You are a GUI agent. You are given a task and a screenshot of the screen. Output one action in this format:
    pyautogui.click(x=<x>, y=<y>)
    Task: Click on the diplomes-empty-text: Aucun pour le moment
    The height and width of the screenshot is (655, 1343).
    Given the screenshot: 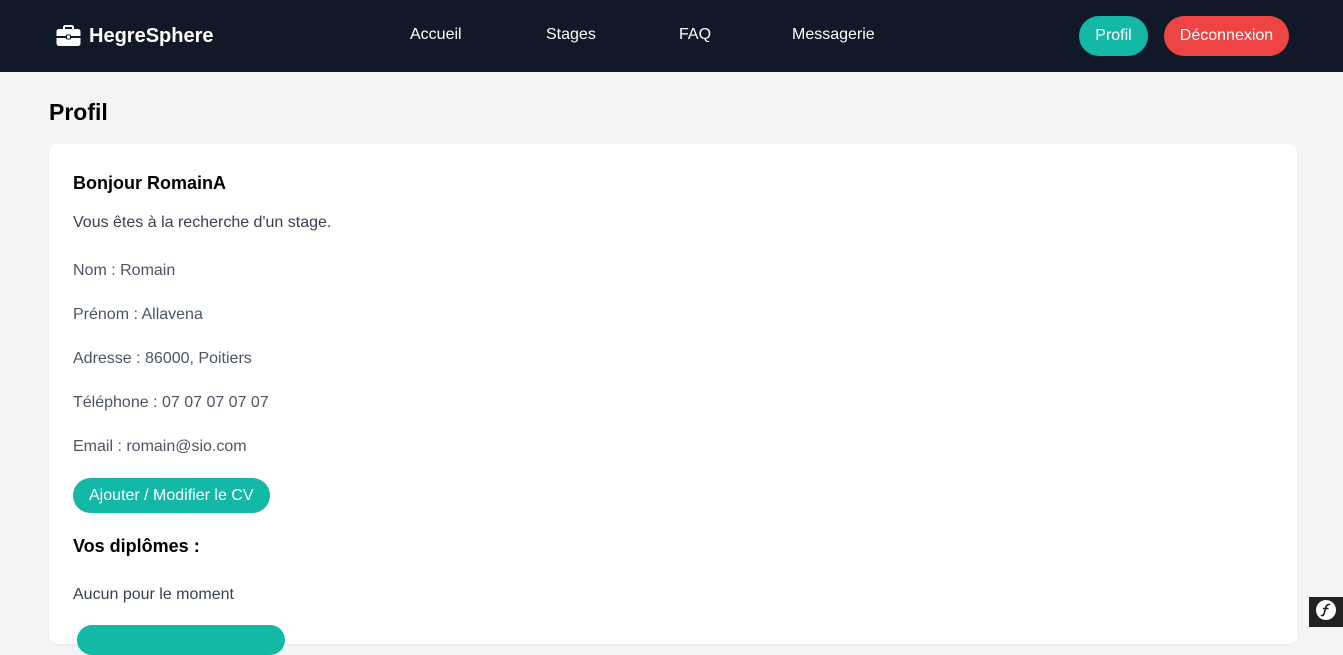 What is the action you would take?
    pyautogui.click(x=153, y=594)
    